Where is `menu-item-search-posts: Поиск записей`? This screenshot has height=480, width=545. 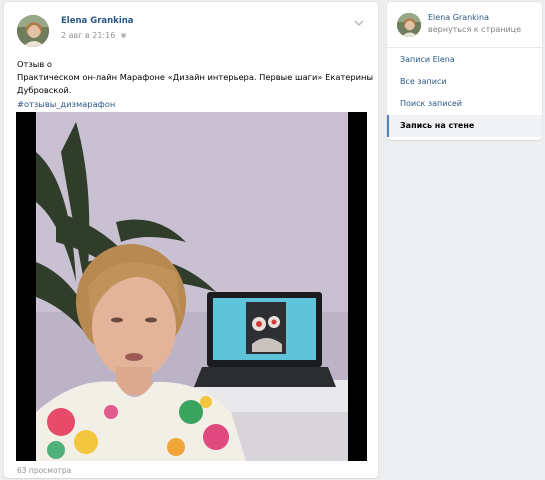
menu-item-search-posts: Поиск записей is located at coordinates (464, 104).